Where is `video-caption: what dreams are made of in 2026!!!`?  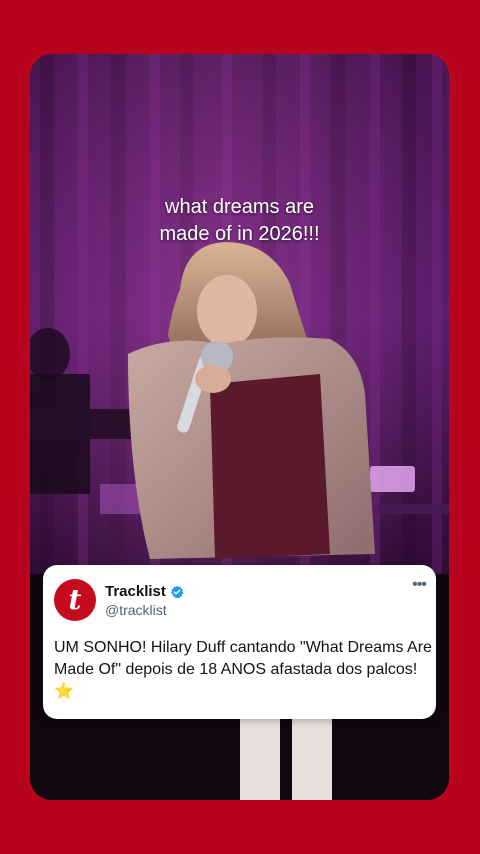 video-caption: what dreams are made of in 2026!!! is located at coordinates (239, 221).